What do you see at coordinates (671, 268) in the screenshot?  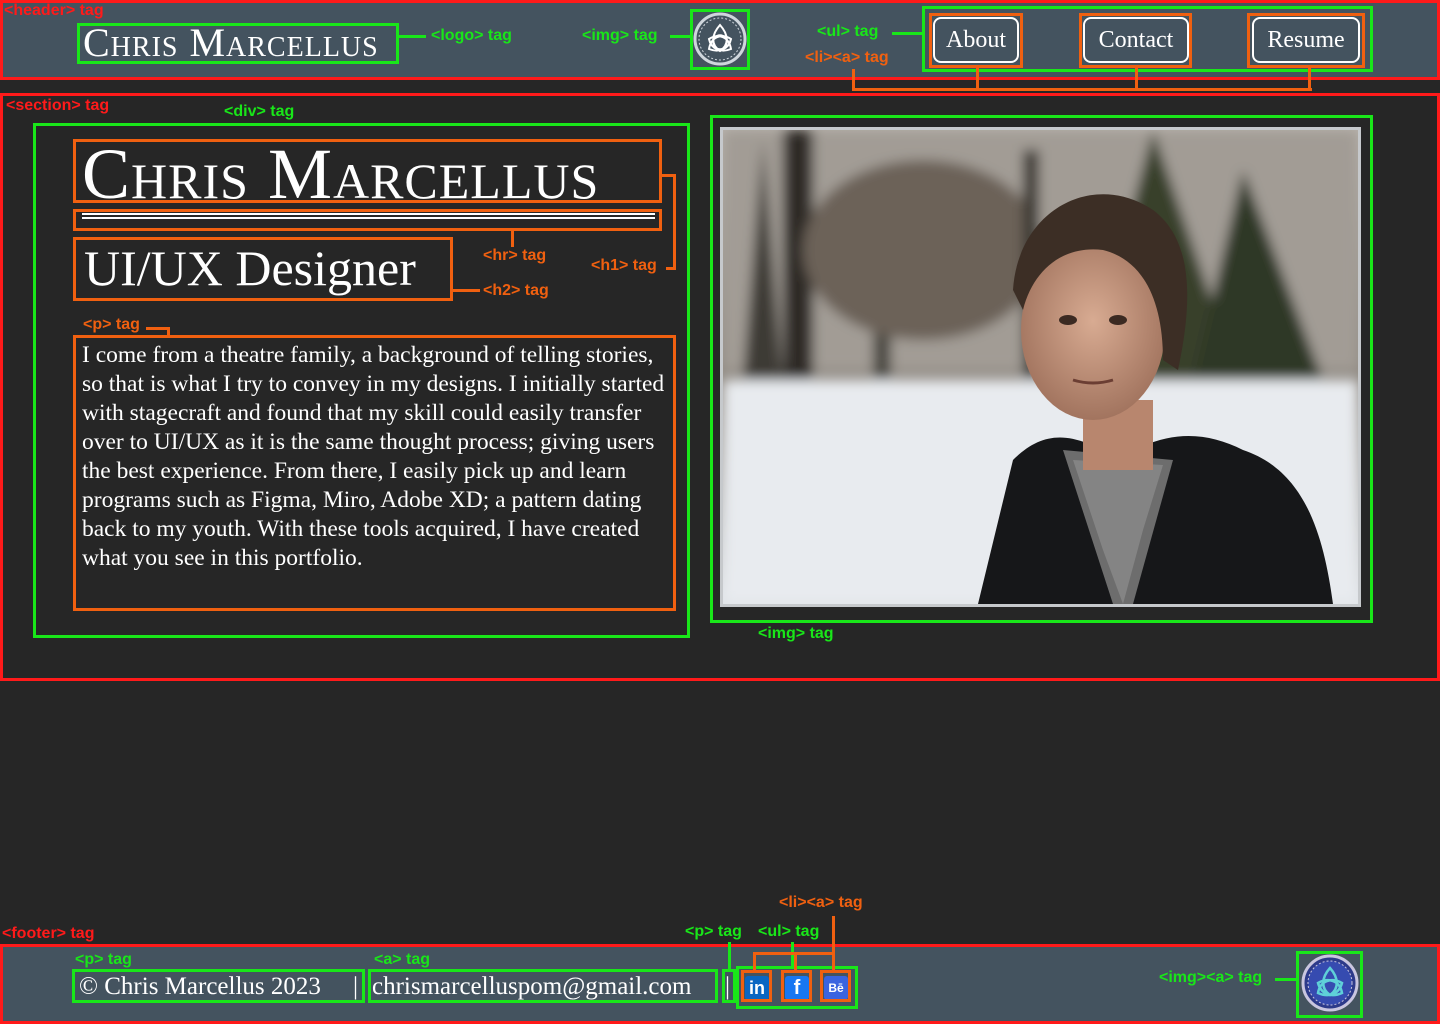 I see `h1-annotation-leader-end` at bounding box center [671, 268].